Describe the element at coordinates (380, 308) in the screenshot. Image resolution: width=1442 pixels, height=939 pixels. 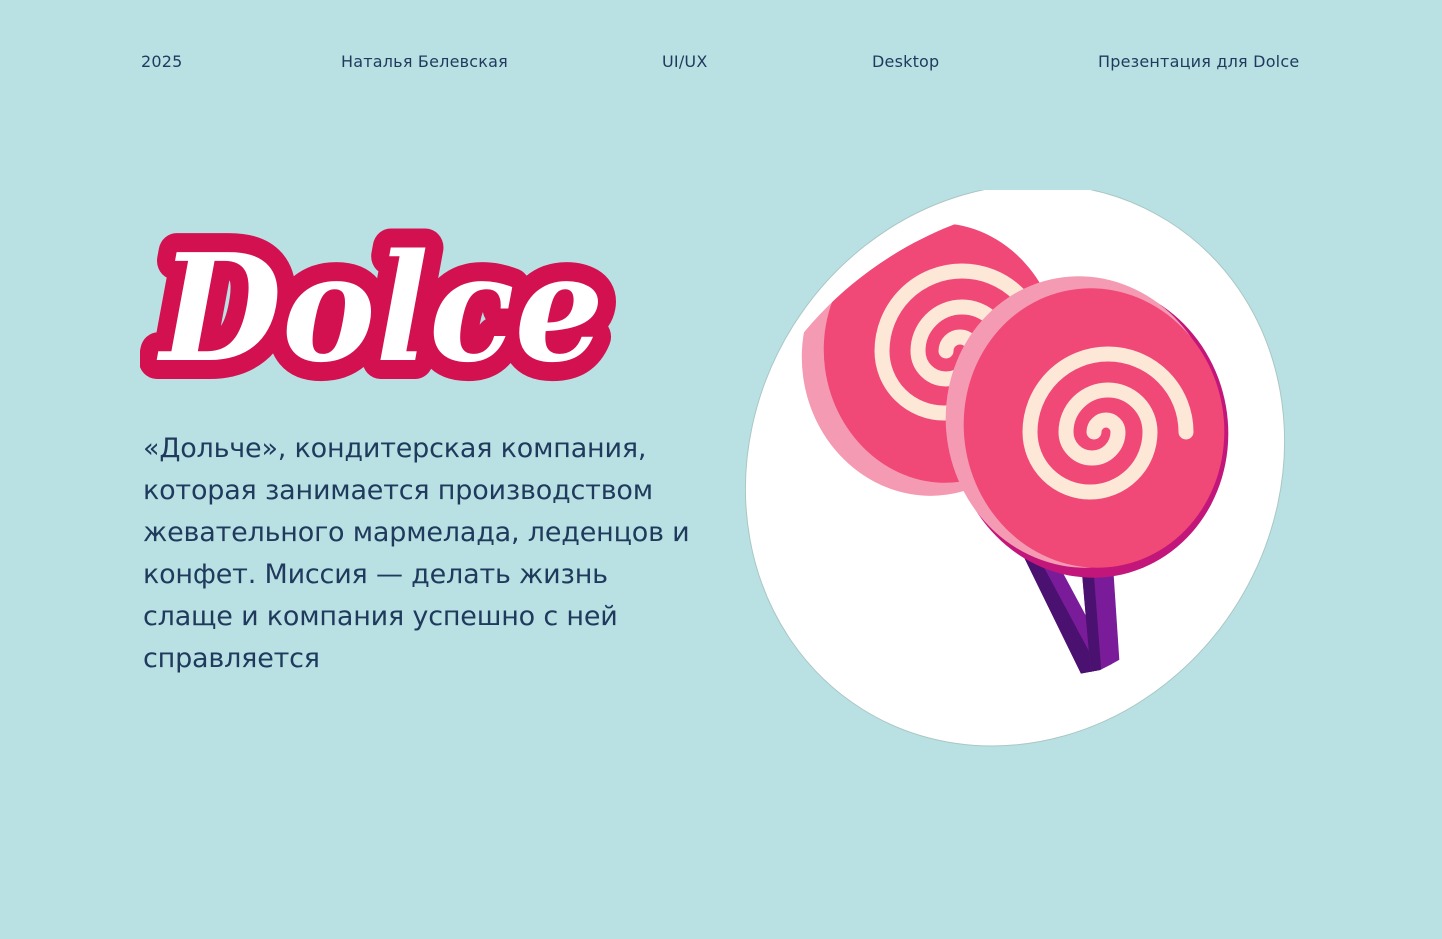
I see `logo-text: Dolce` at that location.